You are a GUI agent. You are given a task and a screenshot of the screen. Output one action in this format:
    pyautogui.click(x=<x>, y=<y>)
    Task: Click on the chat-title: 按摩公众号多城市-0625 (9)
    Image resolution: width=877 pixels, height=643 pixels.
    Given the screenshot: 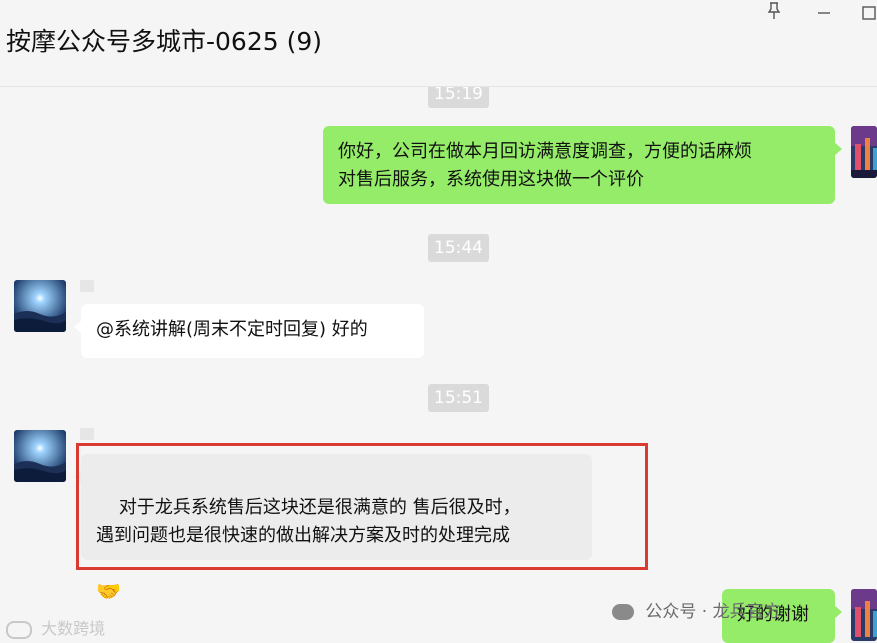 What is the action you would take?
    pyautogui.click(x=164, y=41)
    